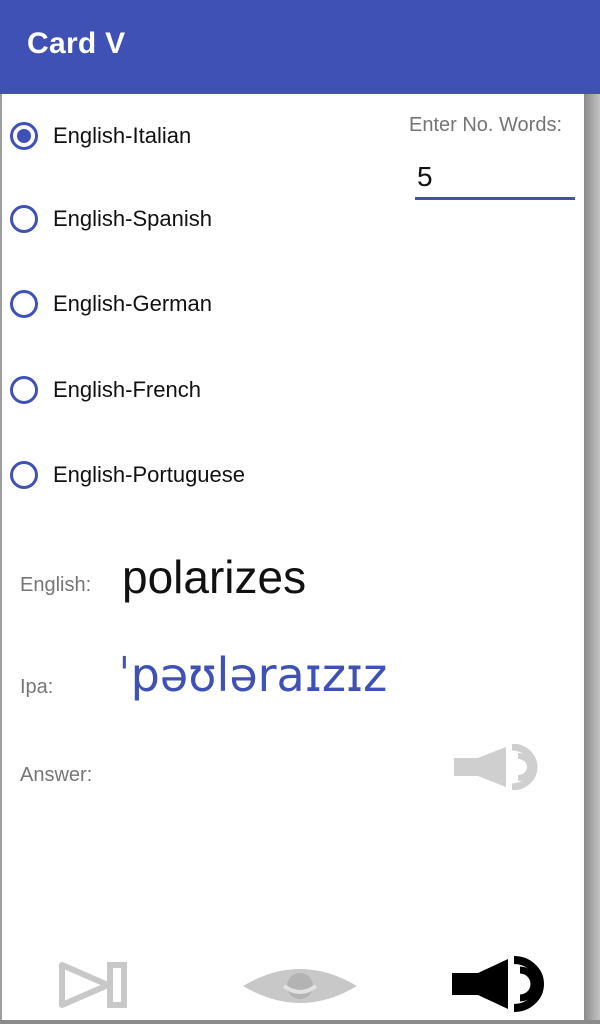  I want to click on radio-english-german: English-German, so click(111, 304).